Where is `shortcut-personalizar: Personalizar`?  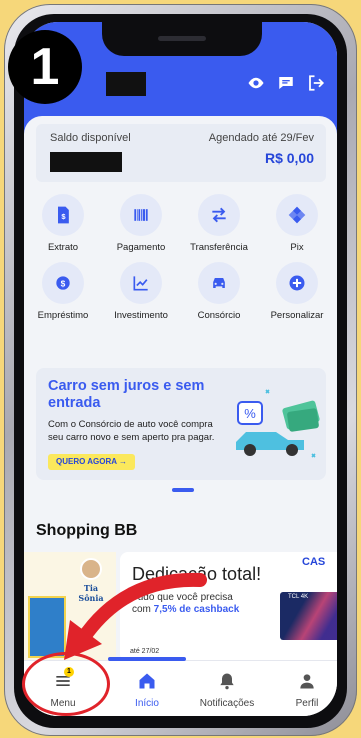 shortcut-personalizar: Personalizar is located at coordinates (297, 291).